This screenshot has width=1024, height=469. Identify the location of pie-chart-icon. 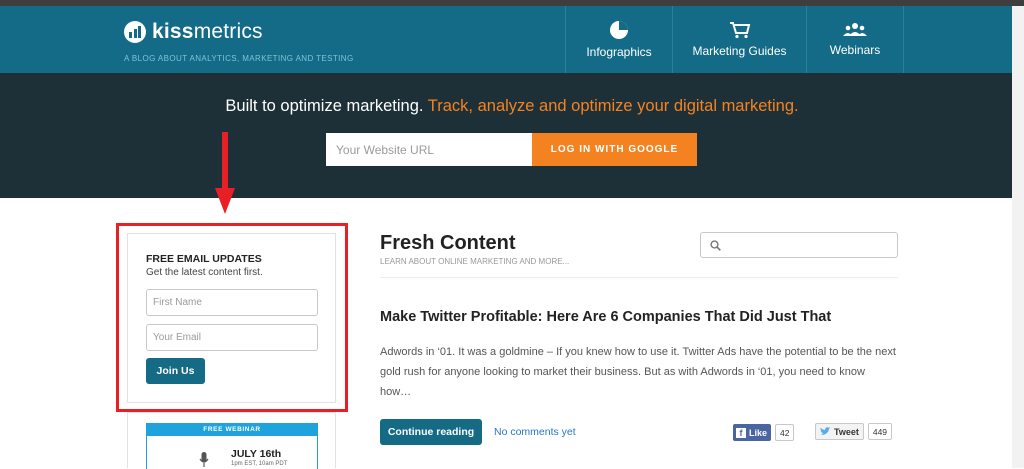
(619, 30).